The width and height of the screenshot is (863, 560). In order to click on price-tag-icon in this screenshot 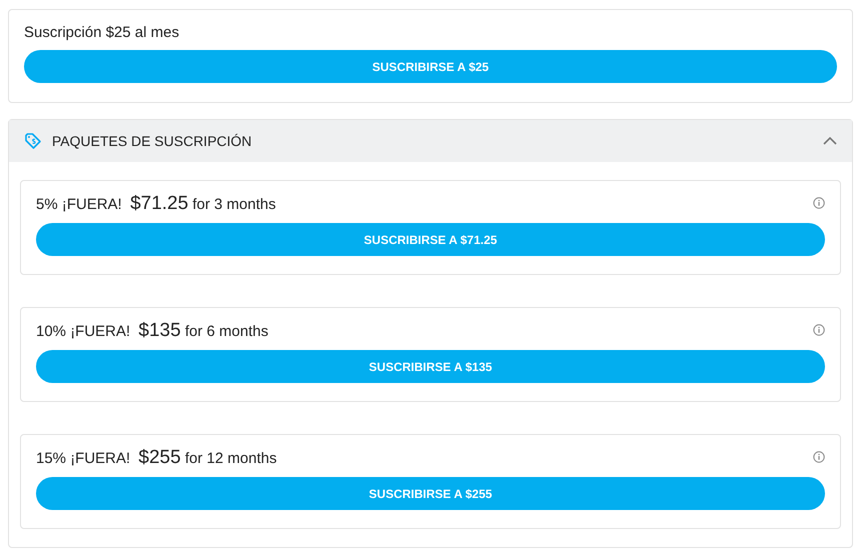, I will do `click(33, 141)`.